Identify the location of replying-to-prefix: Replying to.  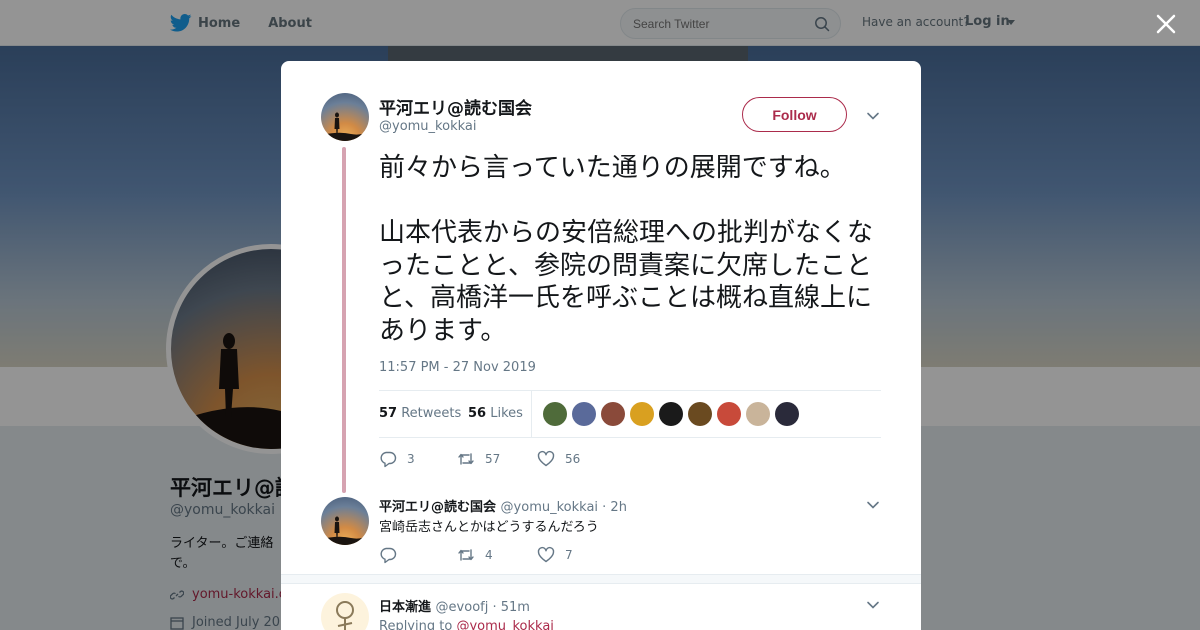
(416, 624).